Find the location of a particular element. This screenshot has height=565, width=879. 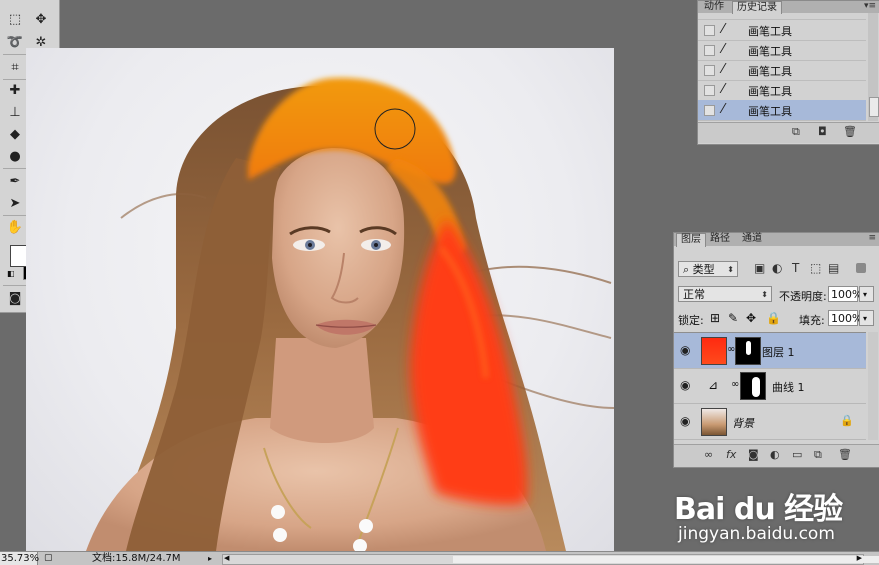

scroll-left-arrow-icon: ◀ is located at coordinates (226, 558).